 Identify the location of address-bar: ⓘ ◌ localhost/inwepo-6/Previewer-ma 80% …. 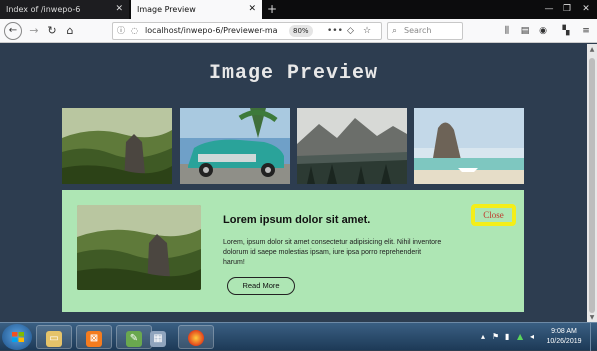
(247, 31).